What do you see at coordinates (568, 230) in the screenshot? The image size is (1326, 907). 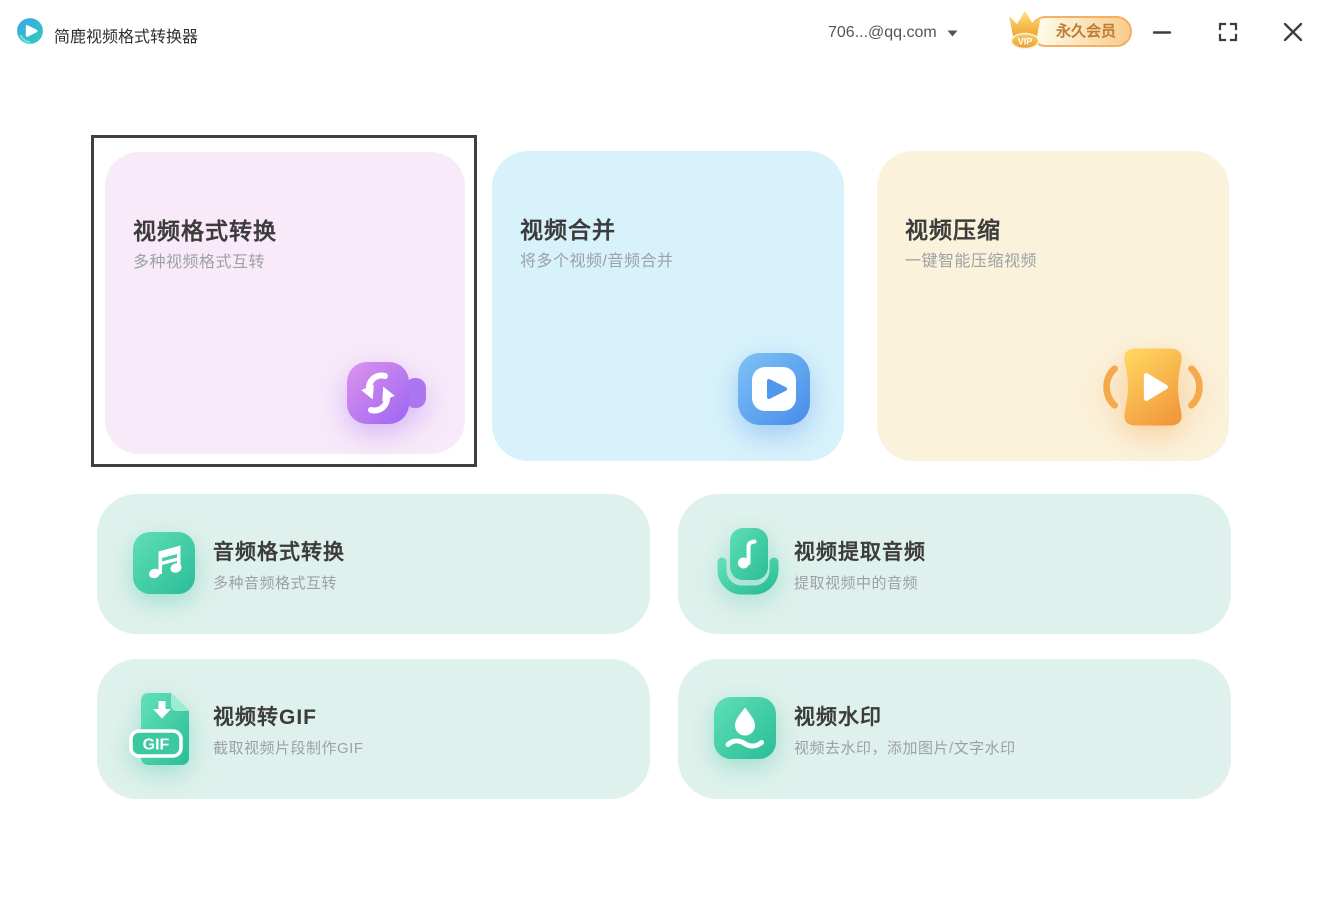 I see `card-title: 视频合并` at bounding box center [568, 230].